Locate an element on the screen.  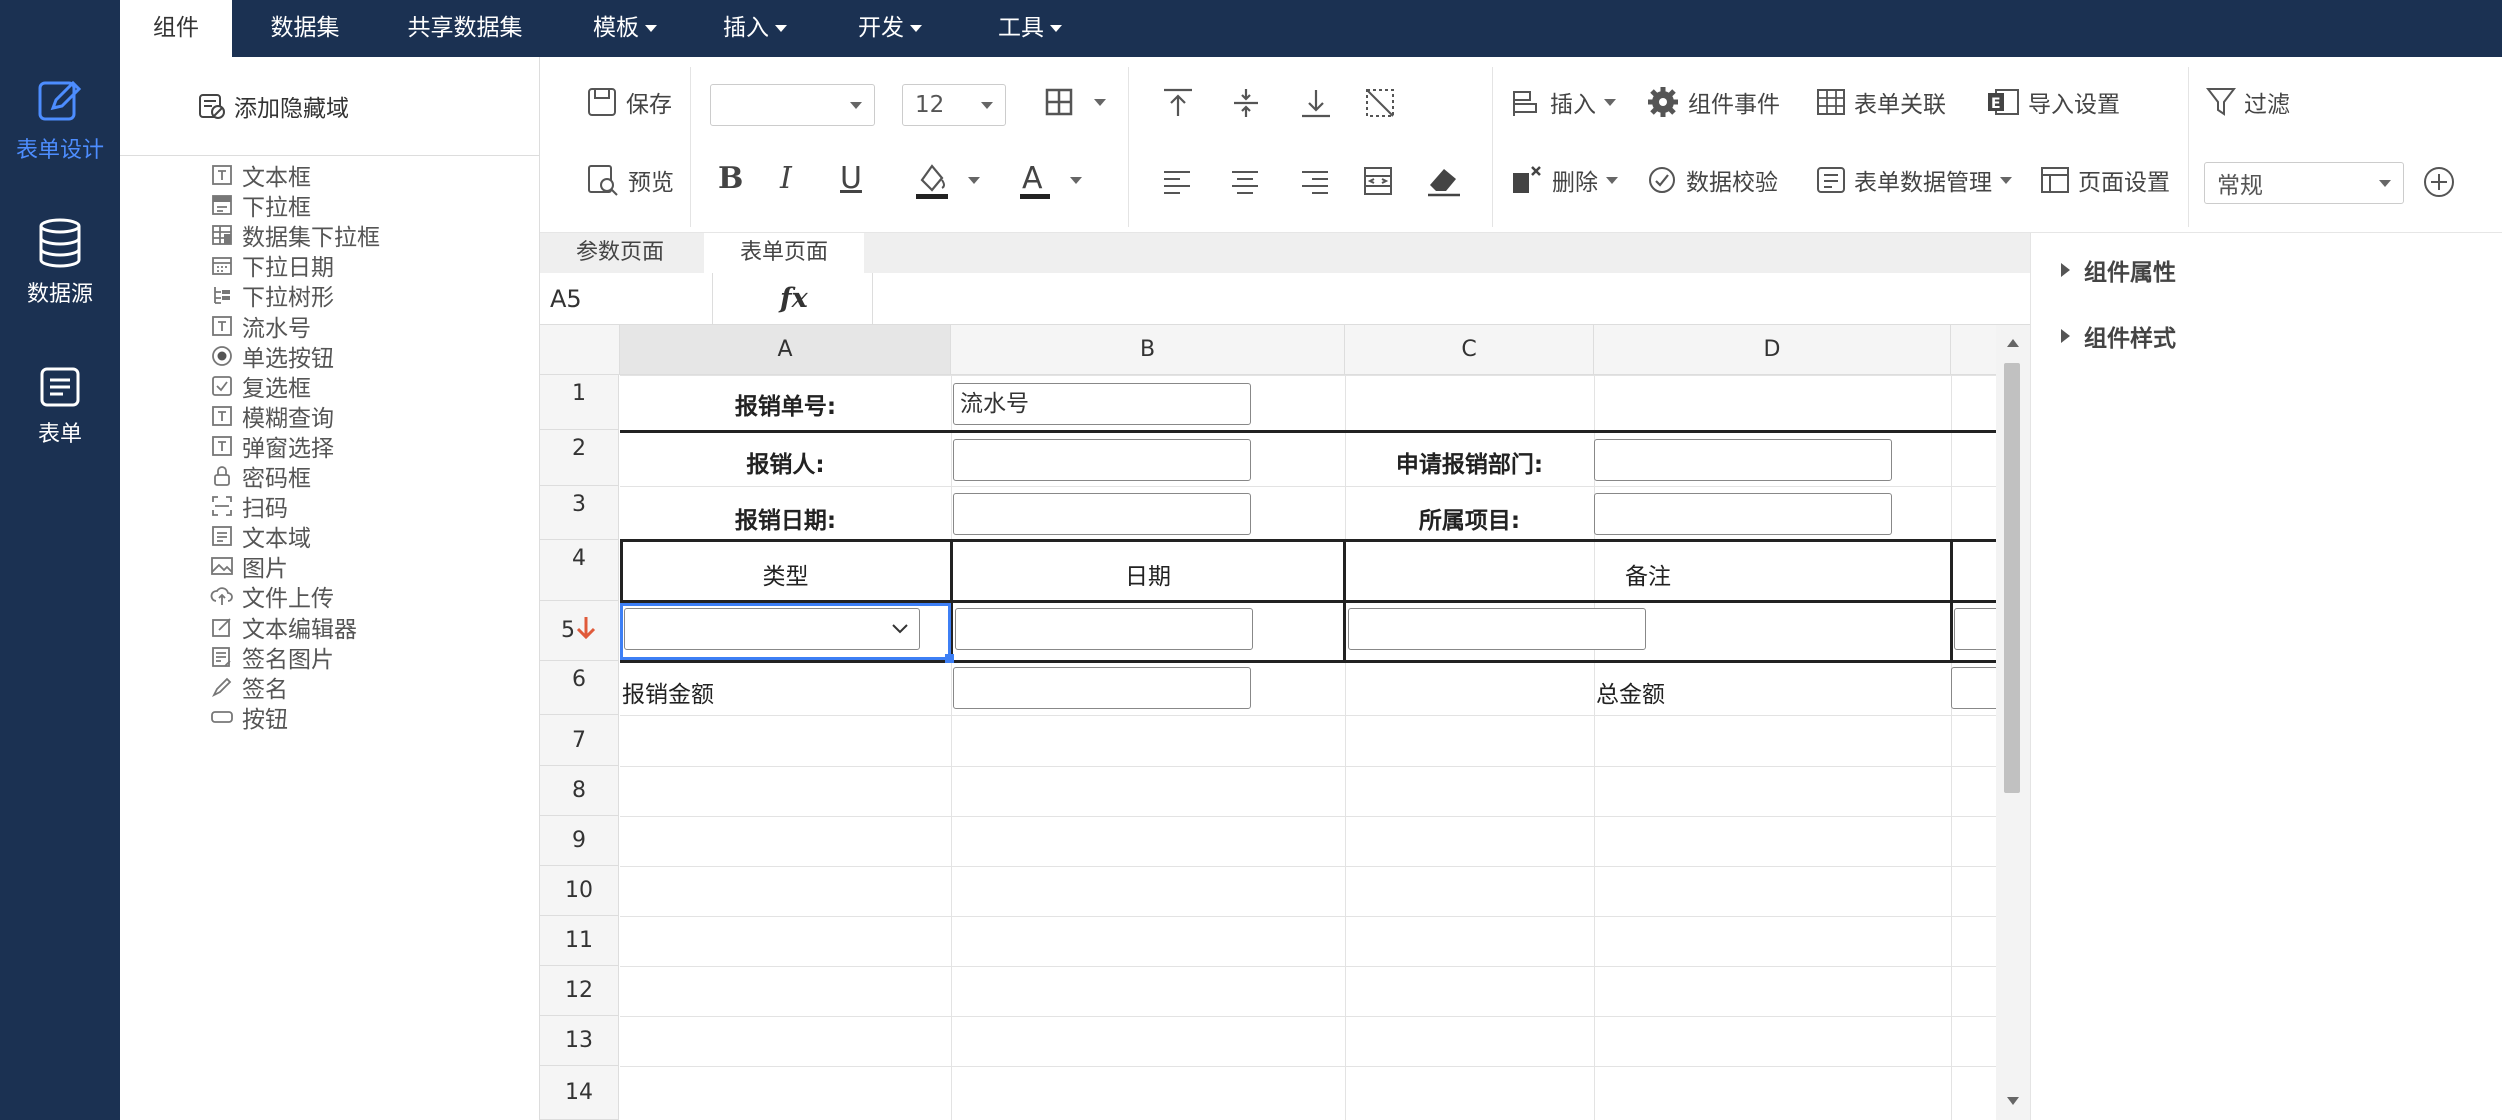
tab-datasets: 数据集 is located at coordinates (305, 28).